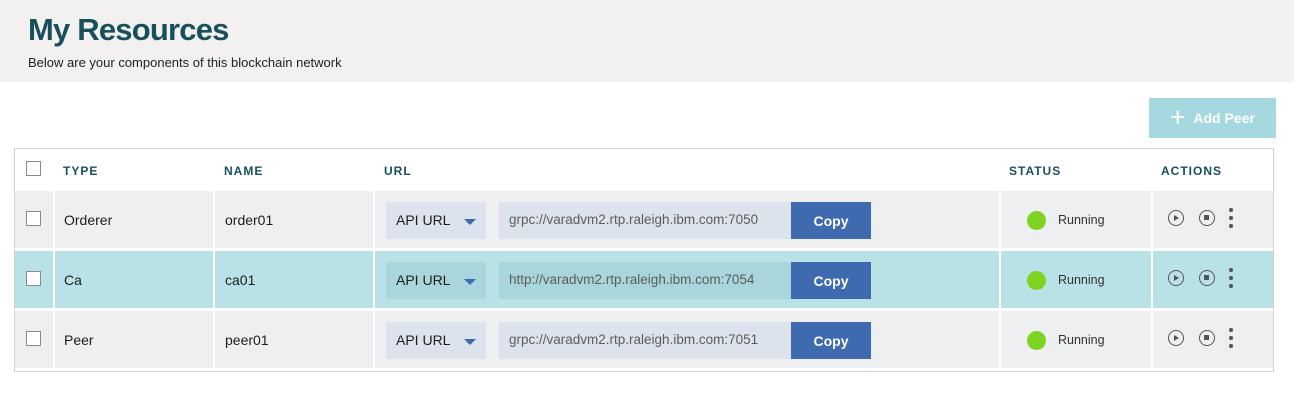  I want to click on row-name: order01, so click(249, 220).